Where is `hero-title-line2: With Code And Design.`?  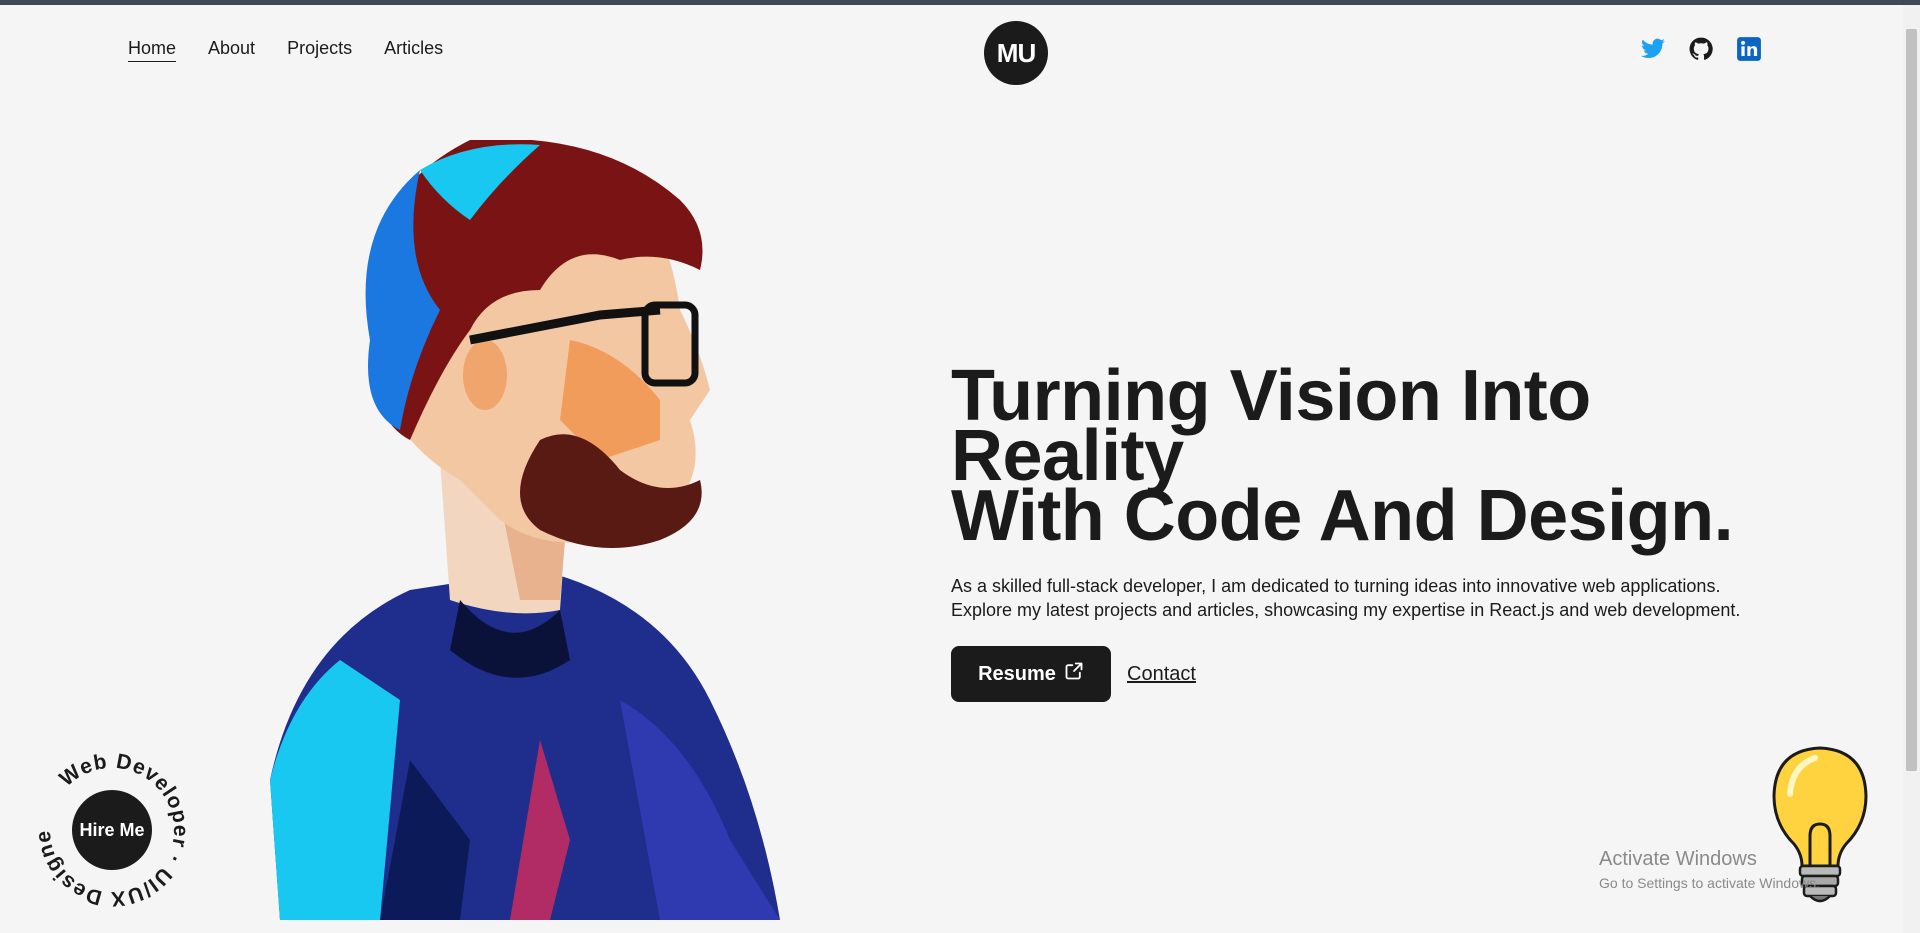 hero-title-line2: With Code And Design. is located at coordinates (1342, 516).